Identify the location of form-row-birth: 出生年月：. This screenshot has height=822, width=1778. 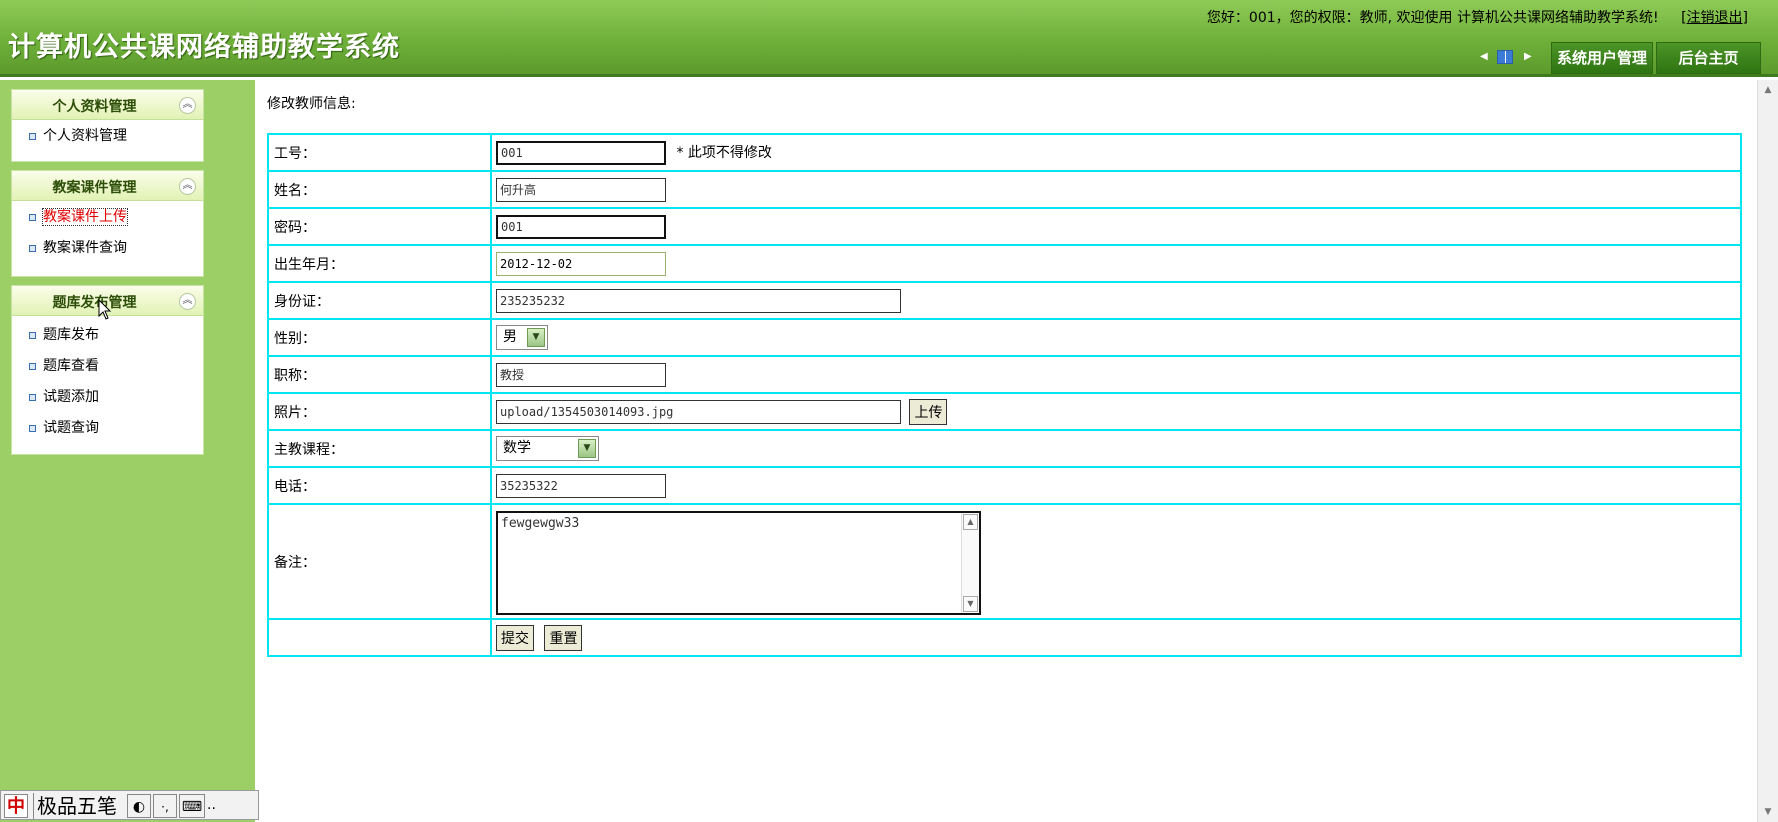
(1004, 263).